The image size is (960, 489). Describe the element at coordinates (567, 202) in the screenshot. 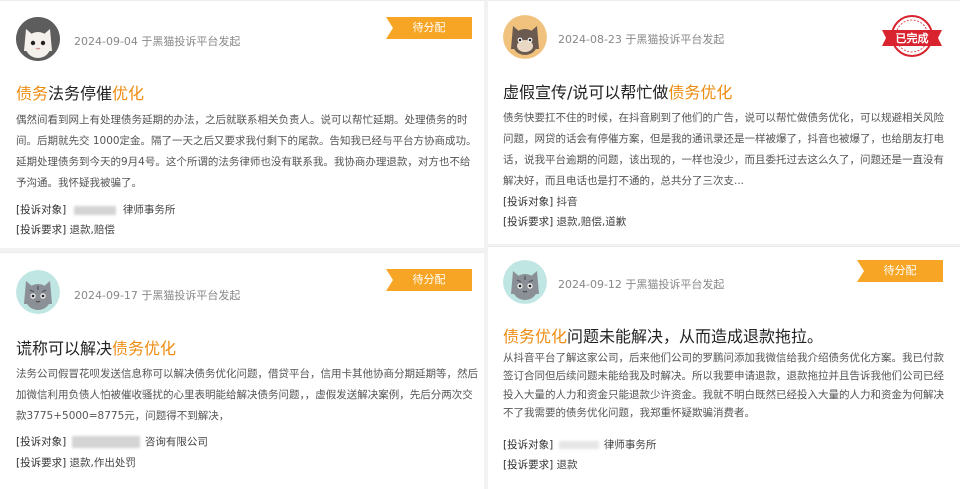

I see `target-value: 抖音` at that location.